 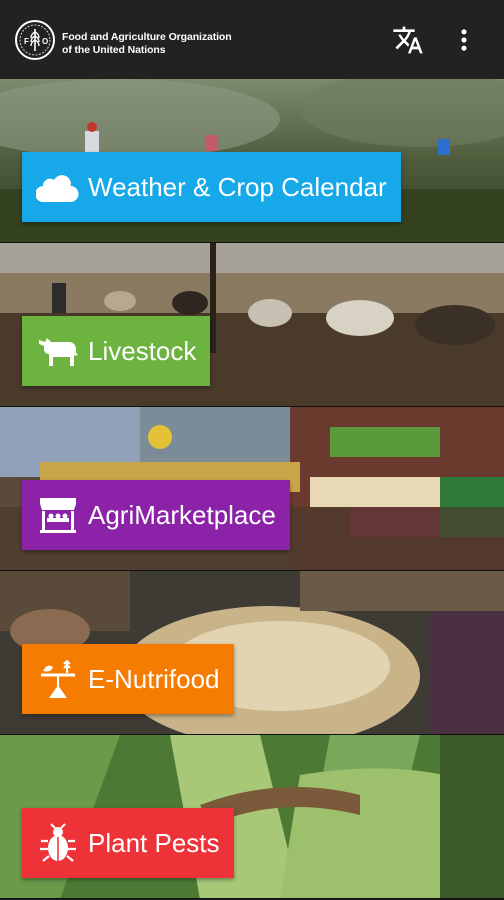 I want to click on tile-label: E-Nutrifood, so click(x=154, y=679).